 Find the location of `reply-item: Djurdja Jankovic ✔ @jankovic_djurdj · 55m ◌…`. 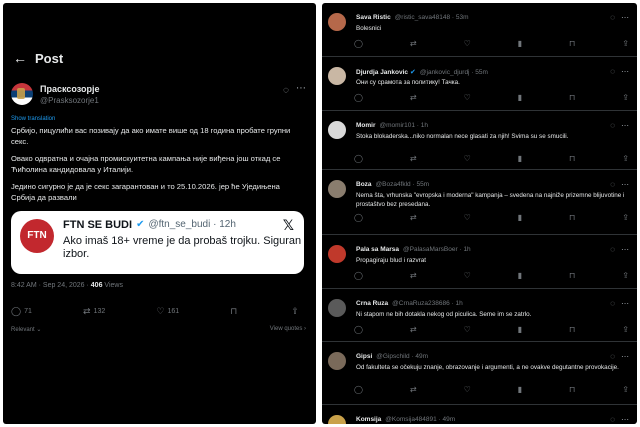

reply-item: Djurdja Jankovic ✔ @jankovic_djurdj · 55m ◌… is located at coordinates (479, 84).